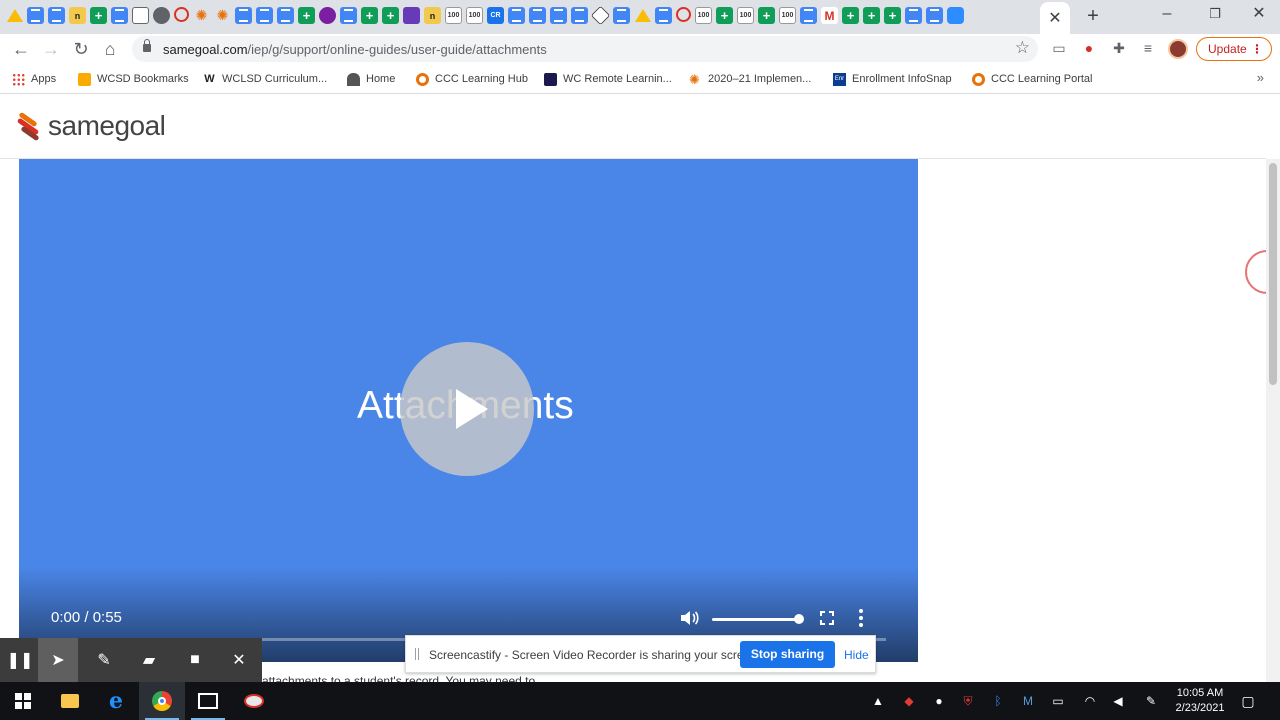  I want to click on forward-arrow-icon: →, so click(51, 49).